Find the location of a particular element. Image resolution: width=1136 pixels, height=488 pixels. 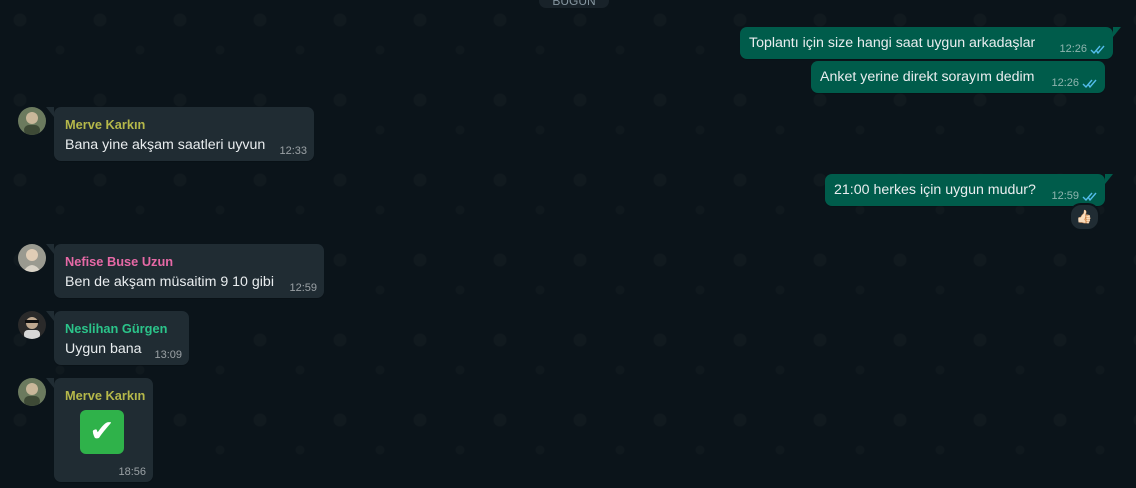

incoming-message: Merve Karkın ✔ 18:56 is located at coordinates (99, 430).